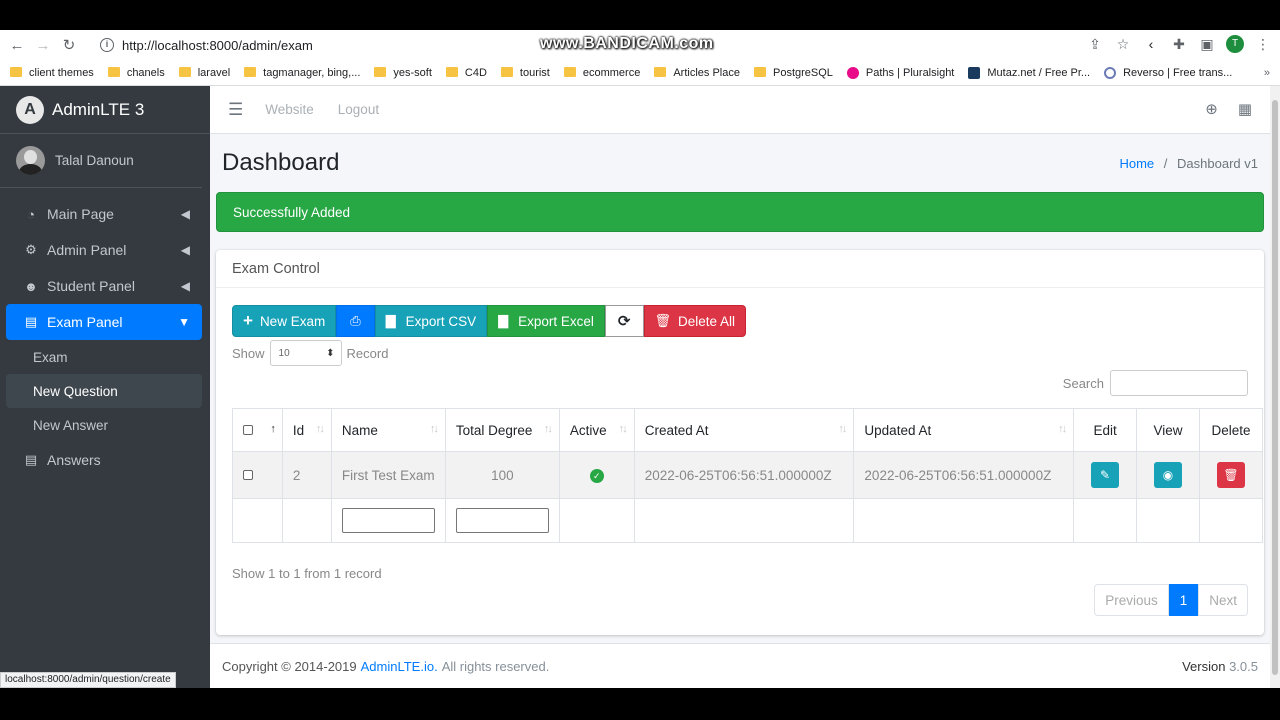 This screenshot has height=720, width=1280. What do you see at coordinates (403, 72) in the screenshot?
I see `bookmark-item: yes-soft` at bounding box center [403, 72].